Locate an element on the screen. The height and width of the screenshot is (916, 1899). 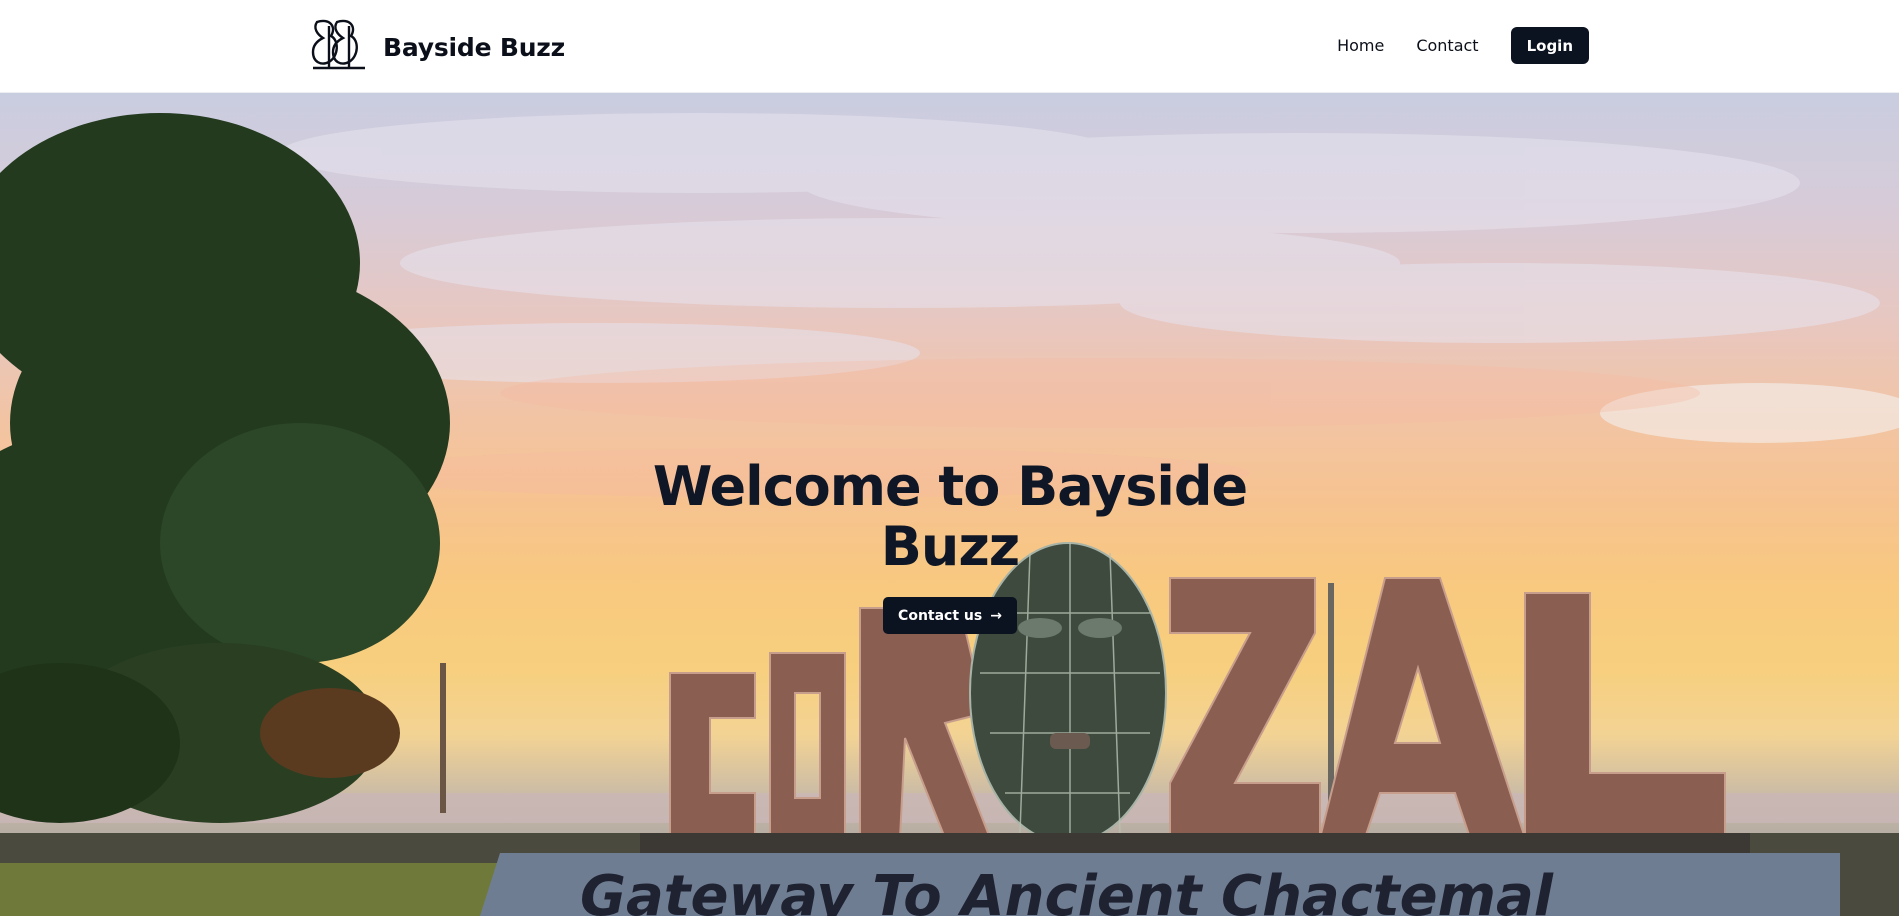
site-header: Bayside Buzz Home Contact Login is located at coordinates (949, 46).